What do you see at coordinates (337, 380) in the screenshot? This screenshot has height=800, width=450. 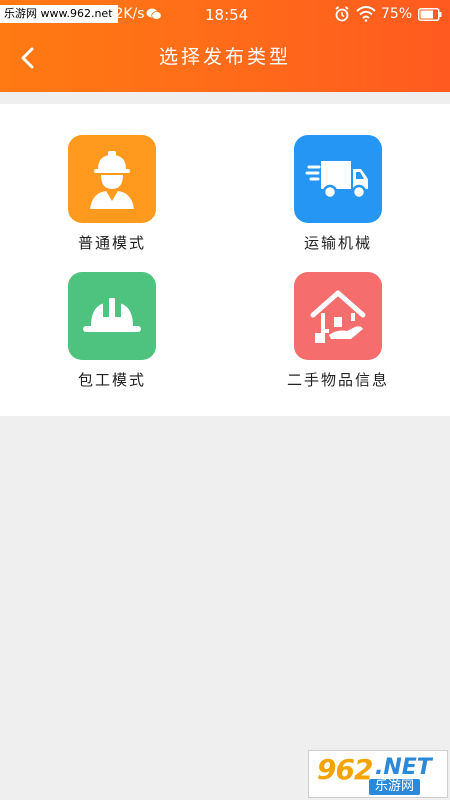 I see `category-label: 二手物品信息` at bounding box center [337, 380].